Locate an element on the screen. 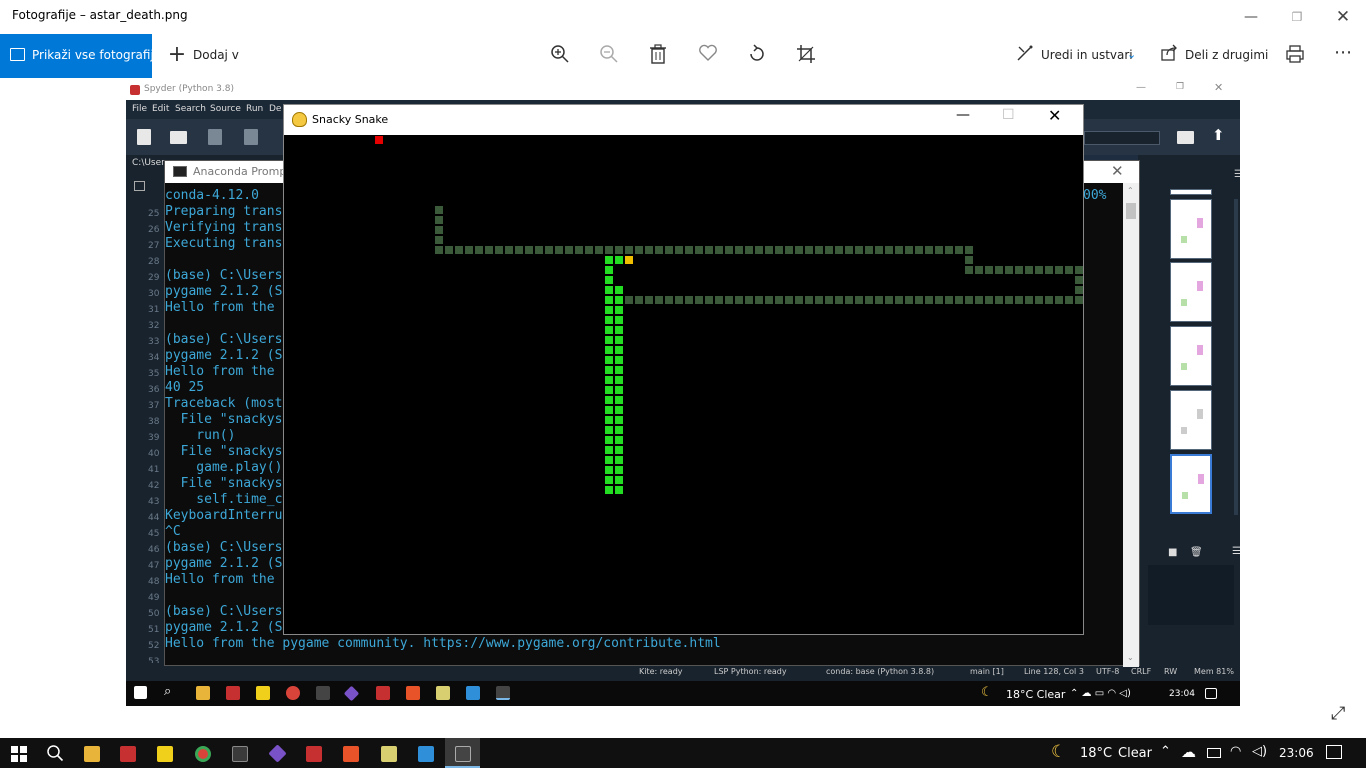 The width and height of the screenshot is (1366, 768). menu-debug: De is located at coordinates (275, 109).